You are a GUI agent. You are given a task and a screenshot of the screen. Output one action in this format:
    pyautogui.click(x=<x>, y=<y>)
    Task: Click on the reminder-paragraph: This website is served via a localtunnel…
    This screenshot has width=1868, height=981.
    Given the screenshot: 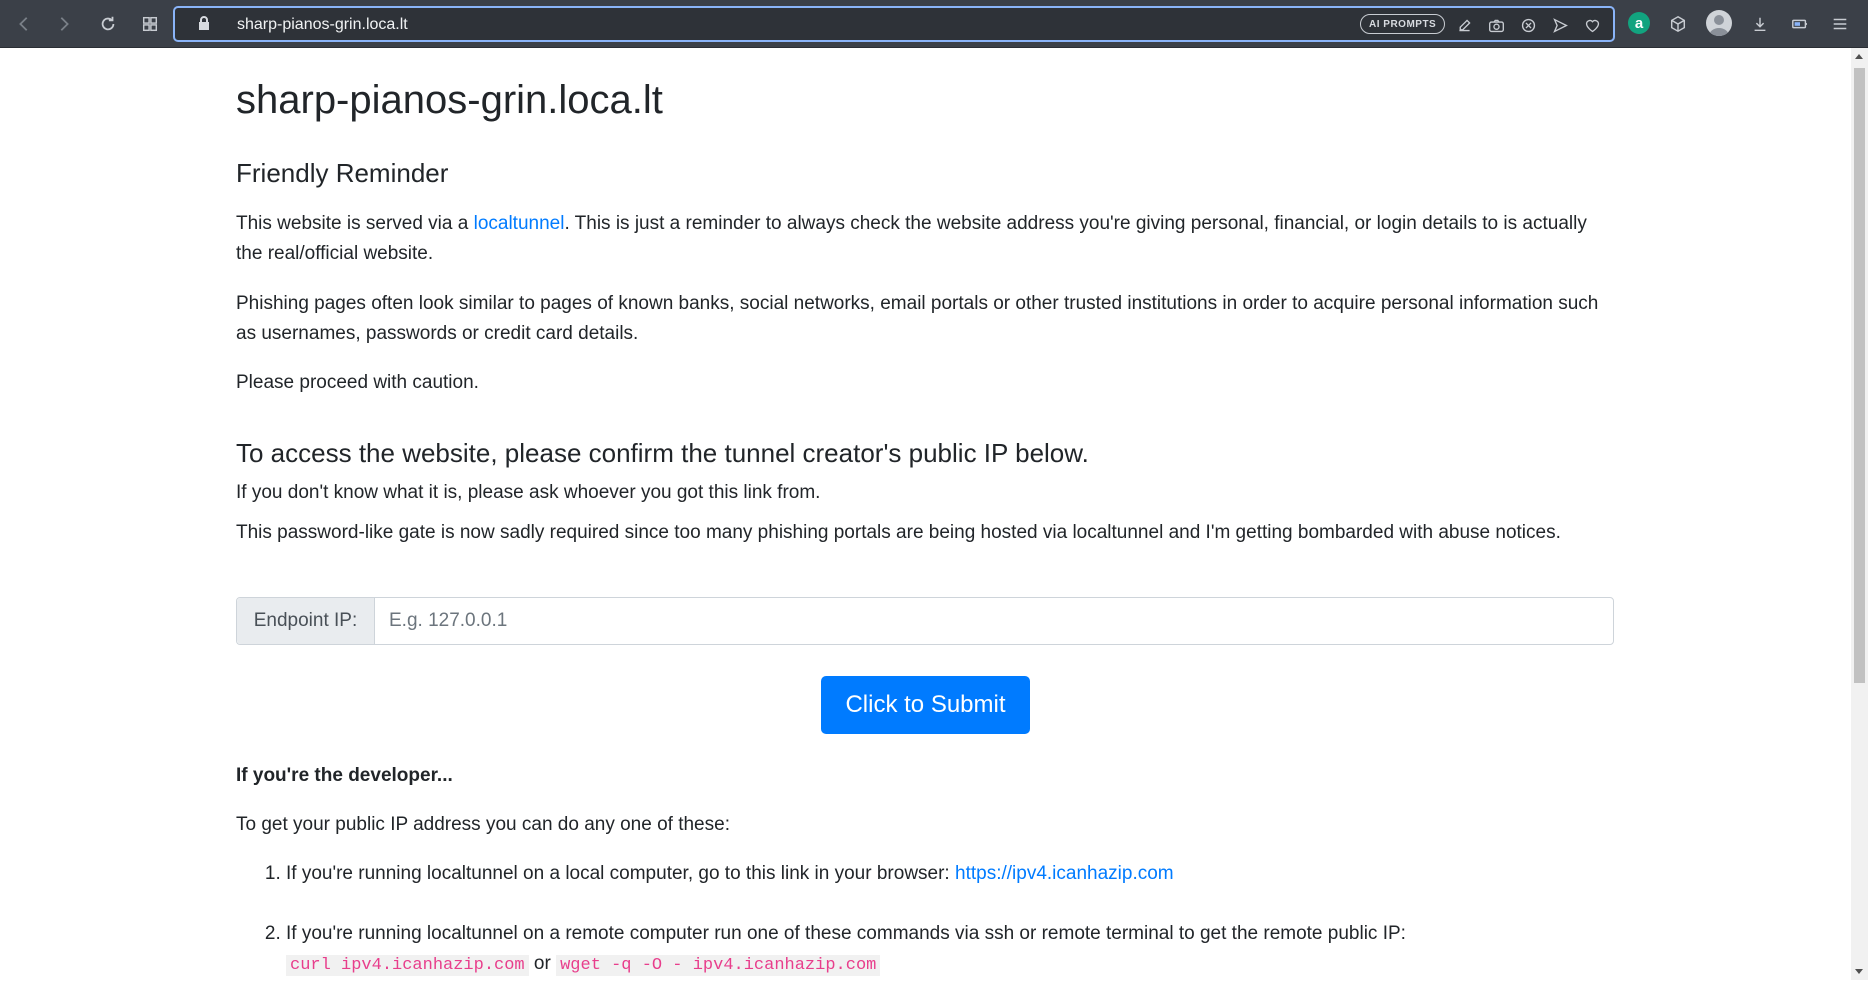 What is the action you would take?
    pyautogui.click(x=925, y=239)
    